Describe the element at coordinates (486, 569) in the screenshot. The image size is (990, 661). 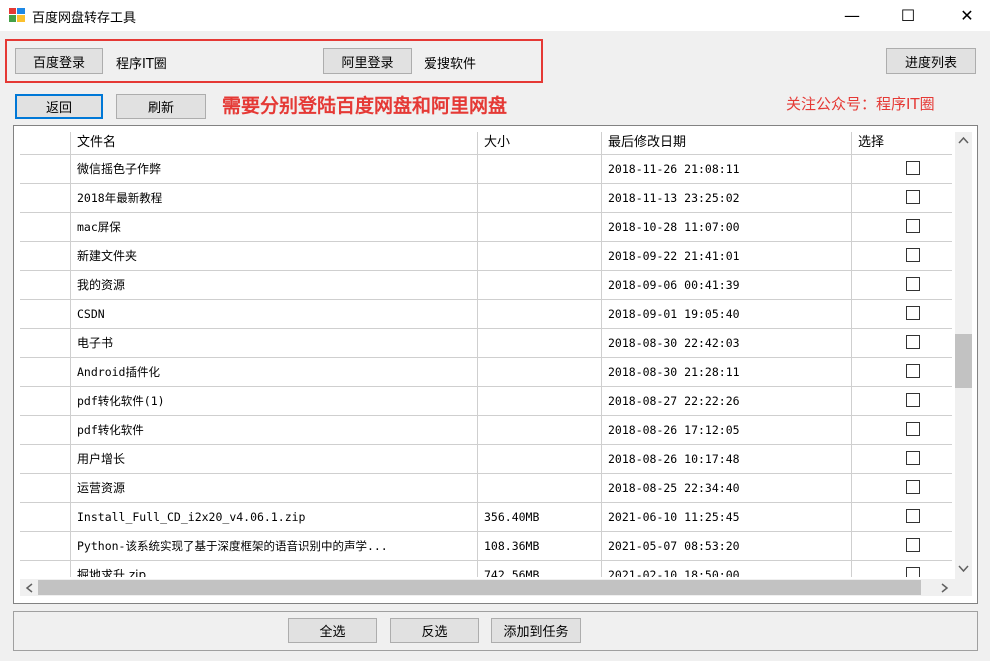
I see `table-row: 掘地求升.zip 742.56MB 2021-02-10 18:50:00` at that location.